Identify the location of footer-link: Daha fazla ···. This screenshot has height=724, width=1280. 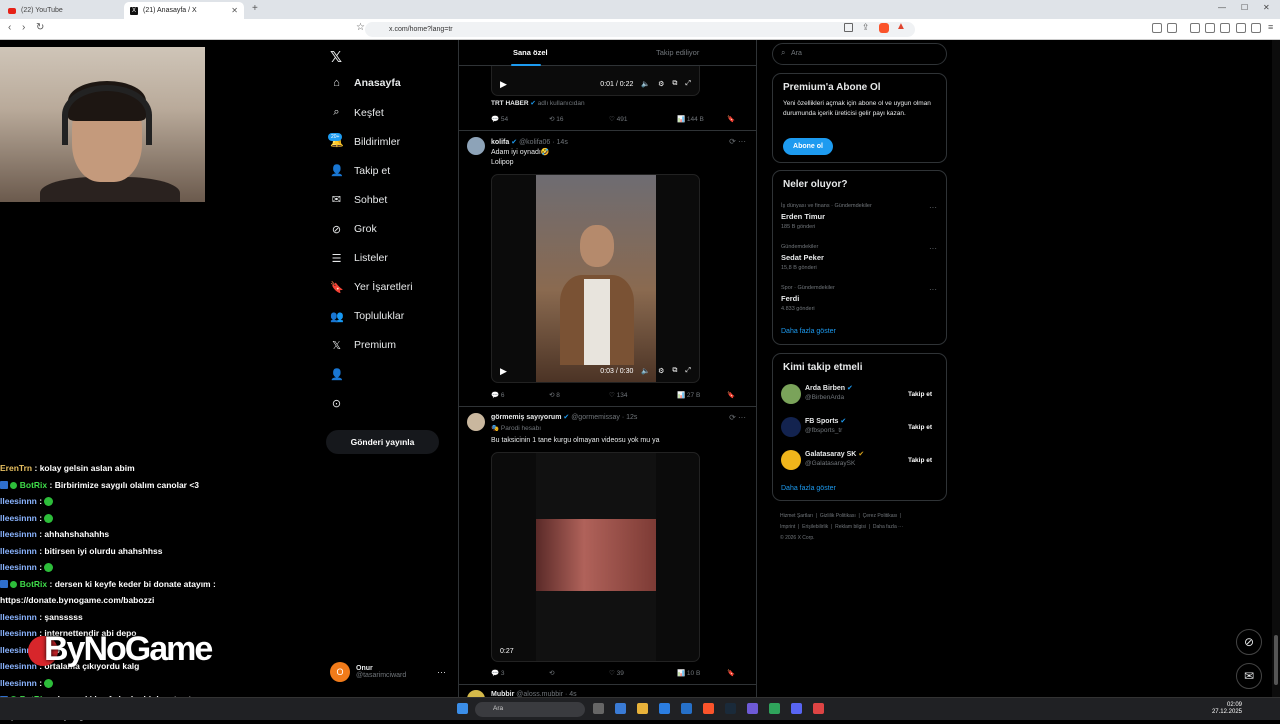
(888, 527).